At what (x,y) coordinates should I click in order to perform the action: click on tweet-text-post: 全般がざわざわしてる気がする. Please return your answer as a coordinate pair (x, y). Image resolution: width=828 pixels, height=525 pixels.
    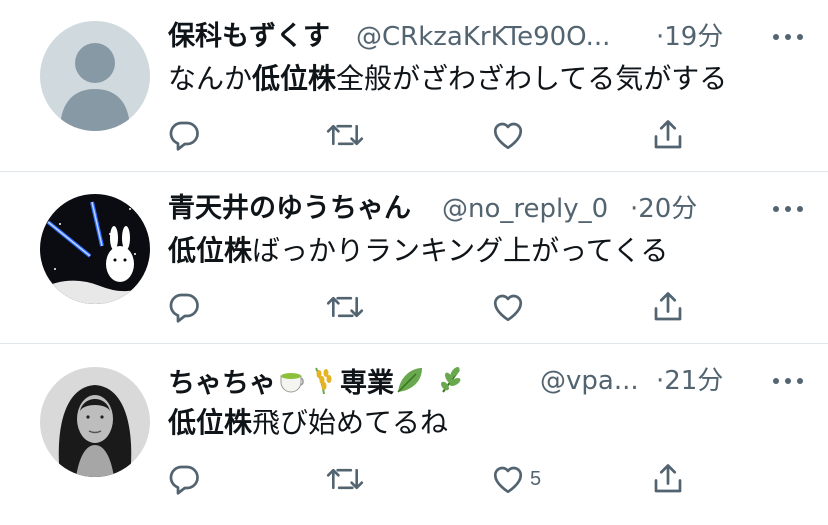
    Looking at the image, I should click on (532, 78).